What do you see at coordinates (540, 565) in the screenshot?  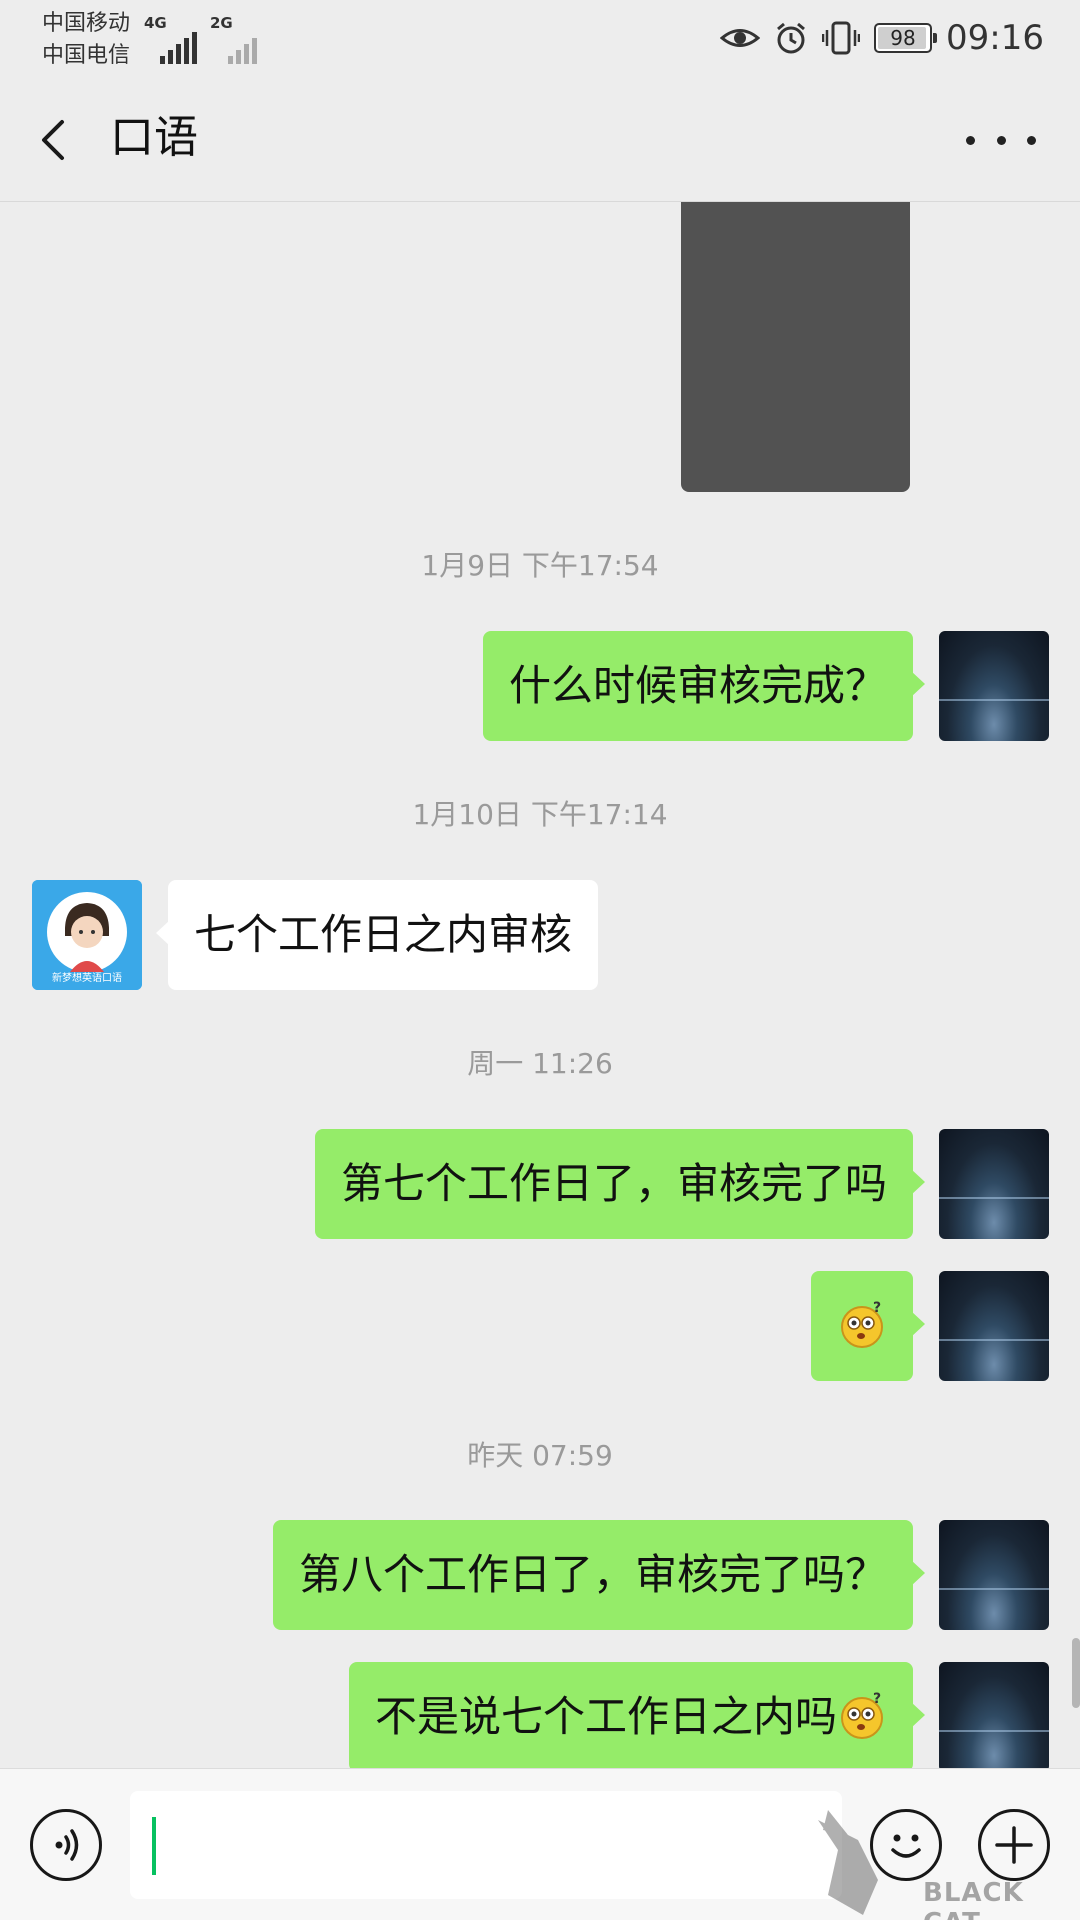 I see `timestamp: 1月9日 下午17:54` at bounding box center [540, 565].